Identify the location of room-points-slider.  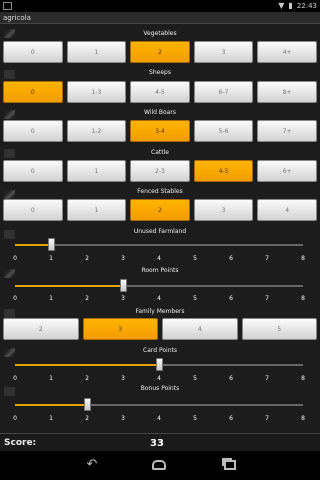
(159, 285).